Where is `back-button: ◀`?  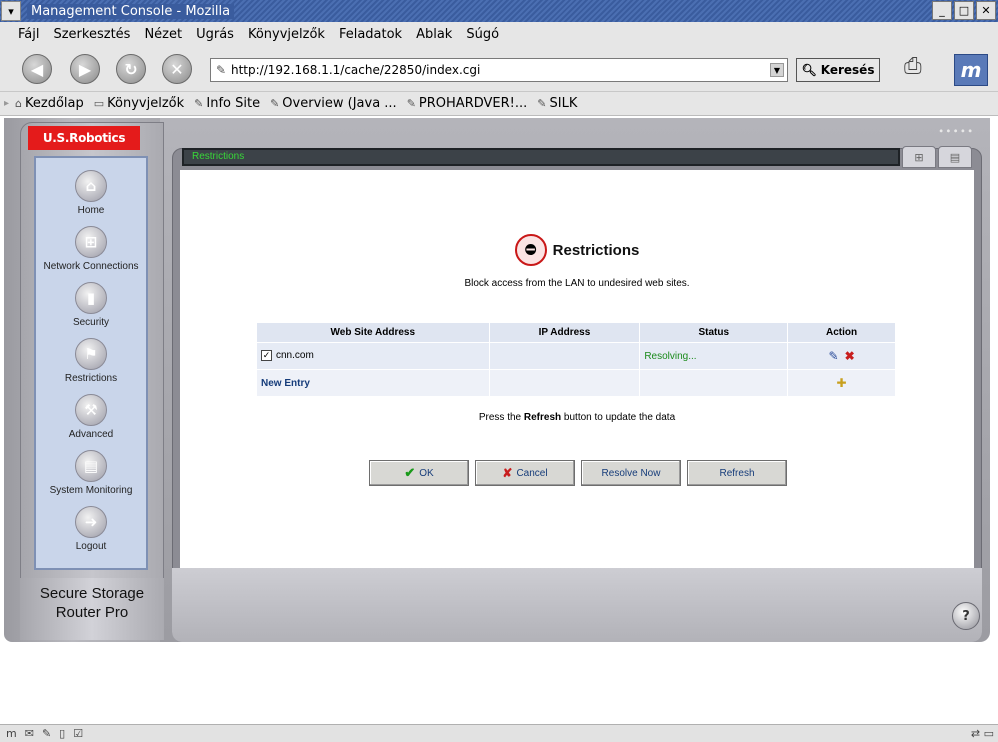
back-button: ◀ is located at coordinates (37, 69).